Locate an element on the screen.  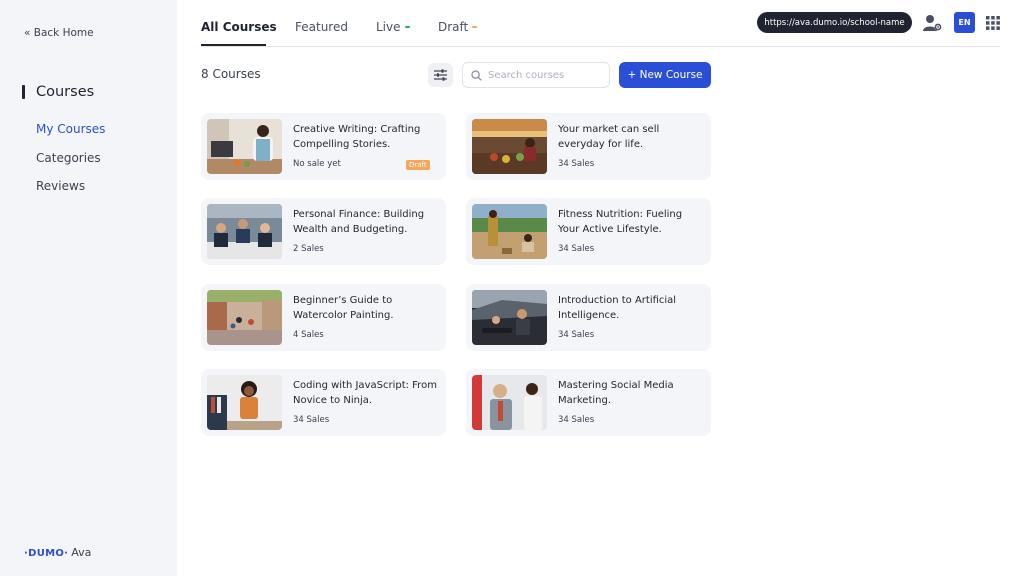
tab-label: Featured is located at coordinates (321, 27).